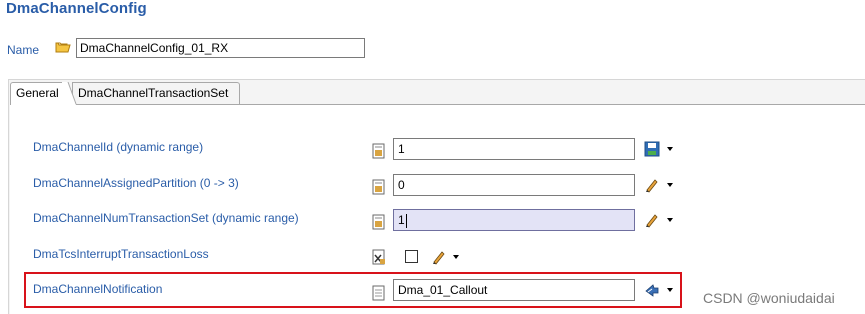 This screenshot has height=314, width=865. What do you see at coordinates (121, 254) in the screenshot?
I see `prop-label-tcsinterrupt: DmaTcsInterruptTransactionLoss` at bounding box center [121, 254].